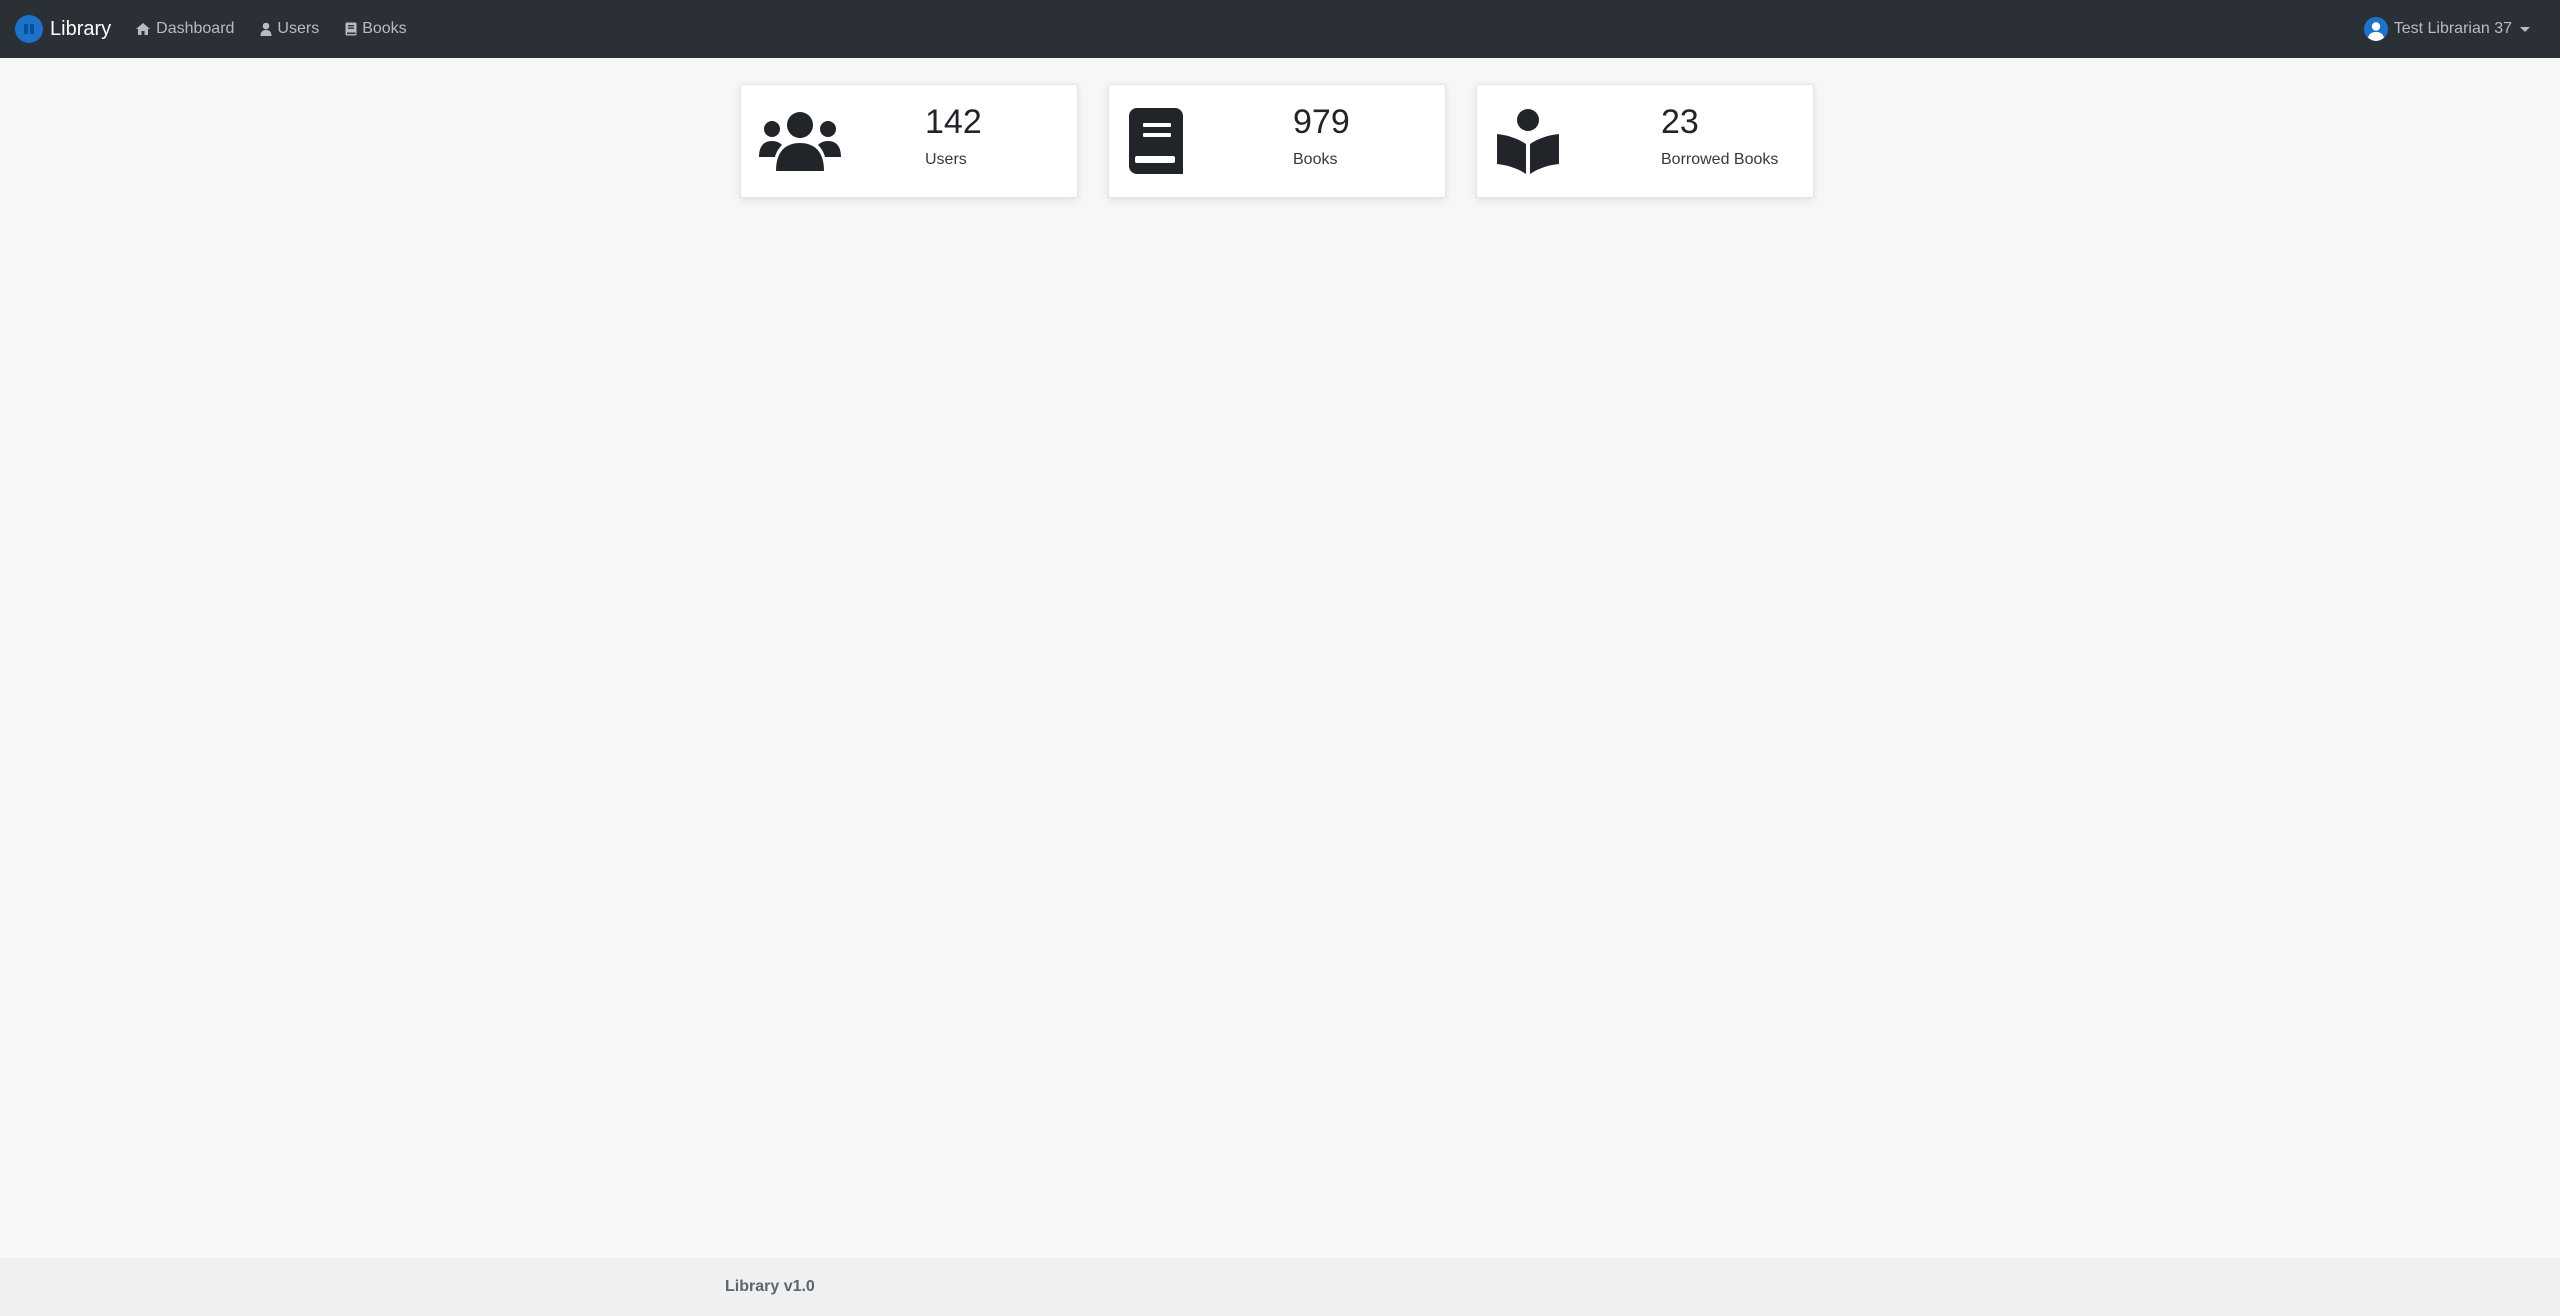  I want to click on stat-card-body: 979 Books, so click(1321, 137).